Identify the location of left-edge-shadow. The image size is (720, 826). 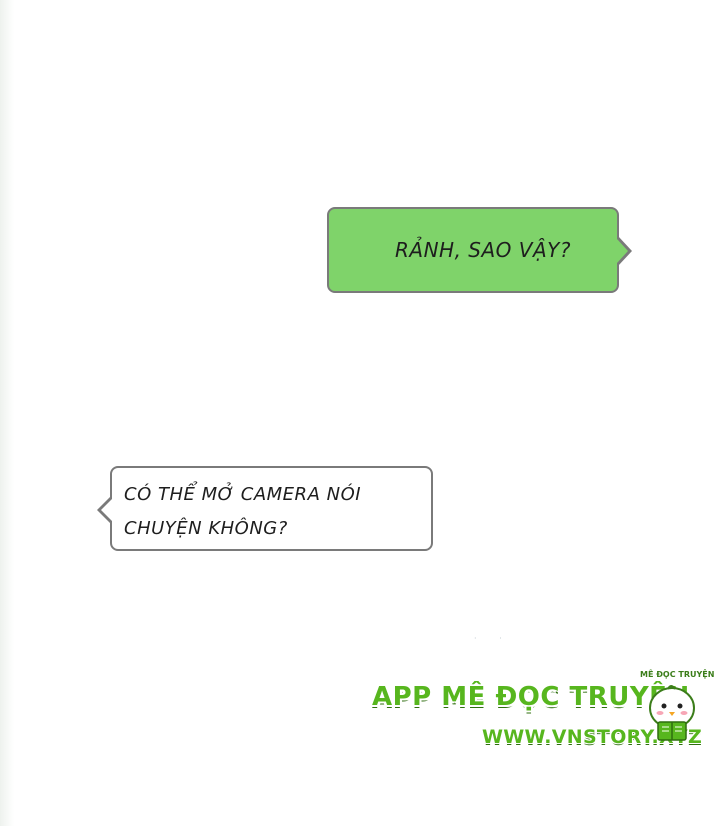
(7, 413).